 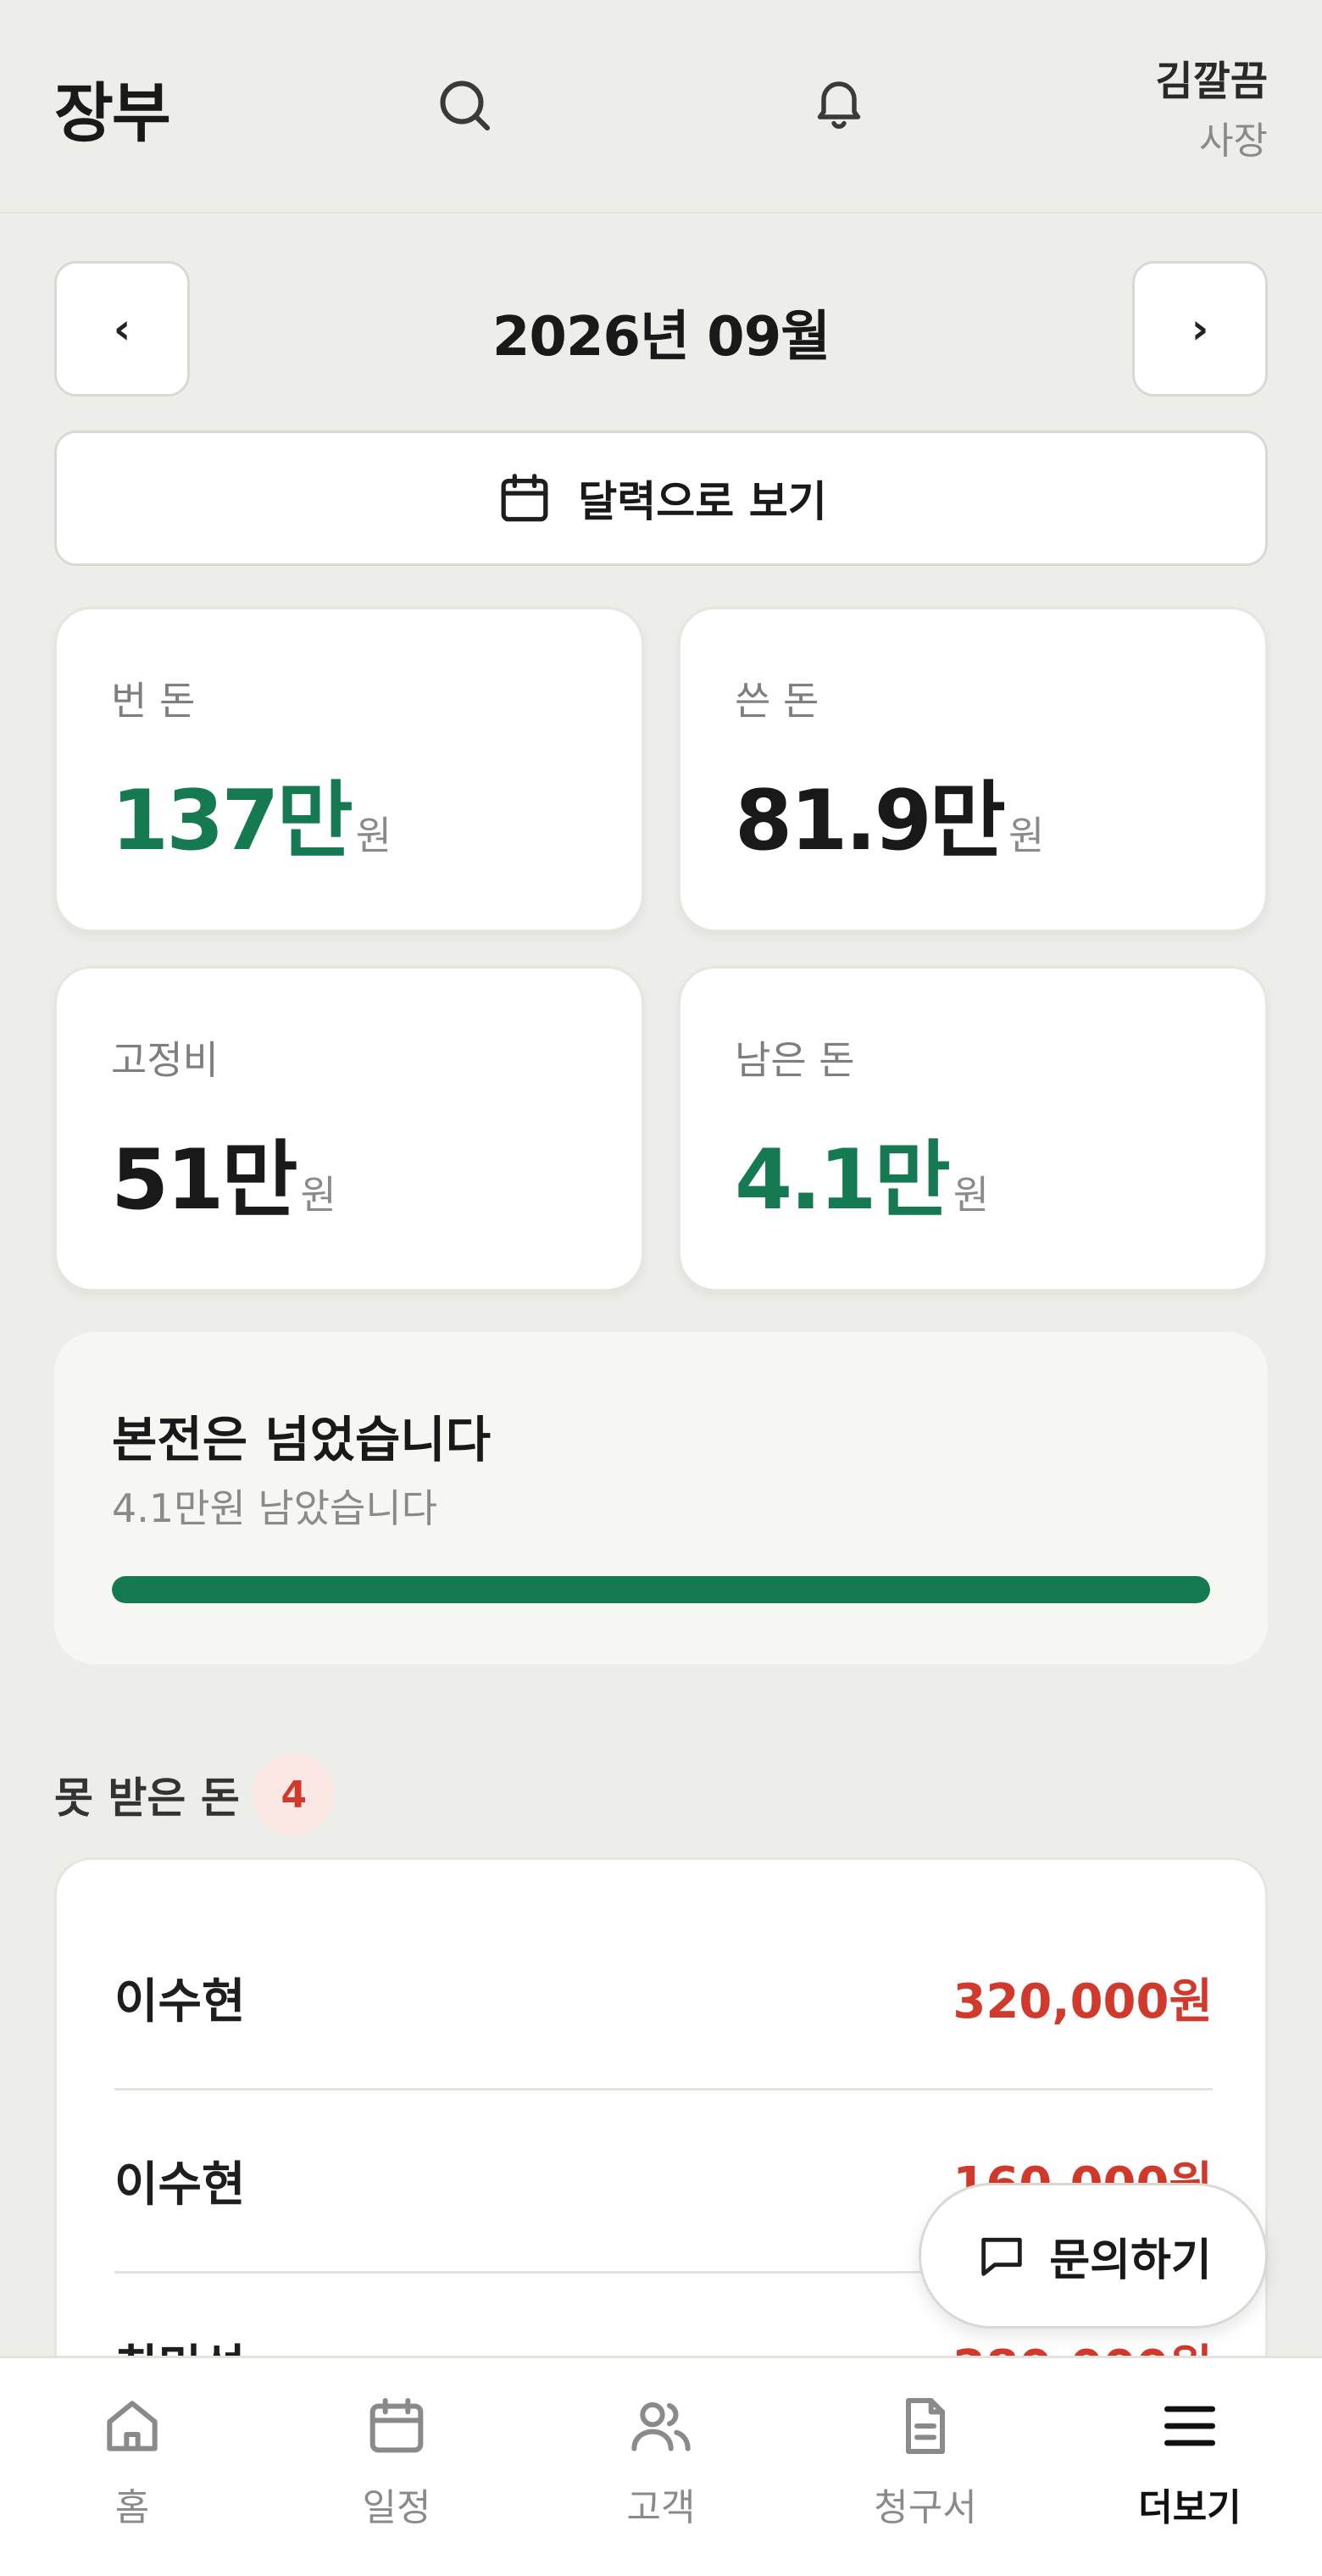 I want to click on home-icon, so click(x=132, y=2426).